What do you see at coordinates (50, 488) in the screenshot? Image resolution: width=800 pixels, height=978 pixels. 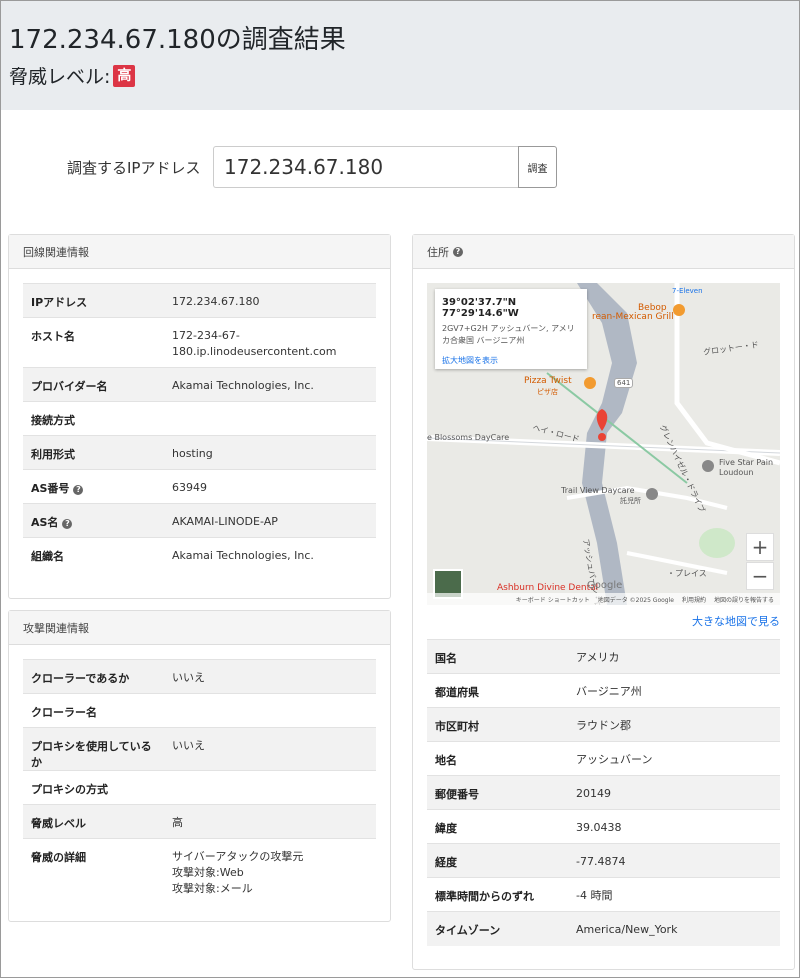 I see `row-key-label: AS番号` at bounding box center [50, 488].